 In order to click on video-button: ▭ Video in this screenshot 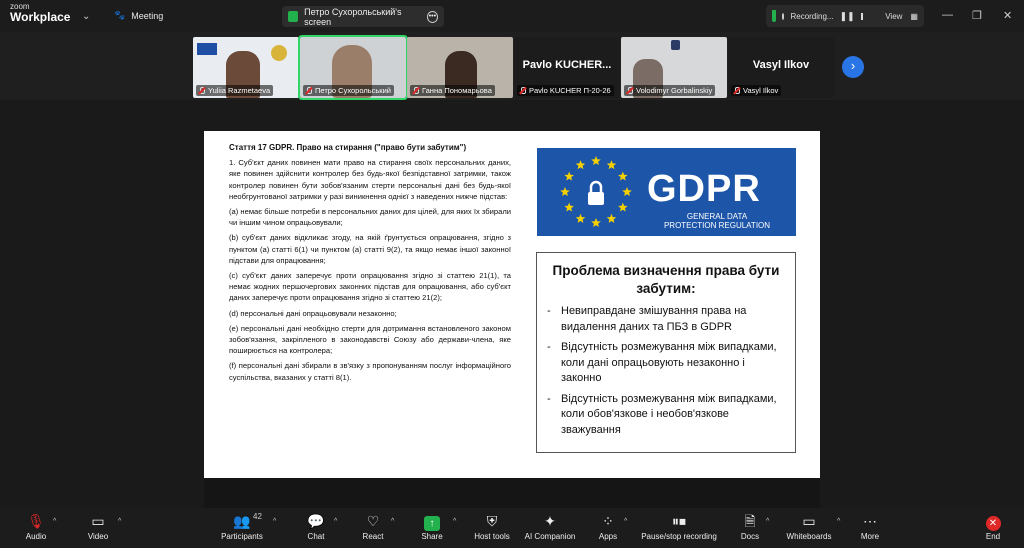, I will do `click(98, 526)`.